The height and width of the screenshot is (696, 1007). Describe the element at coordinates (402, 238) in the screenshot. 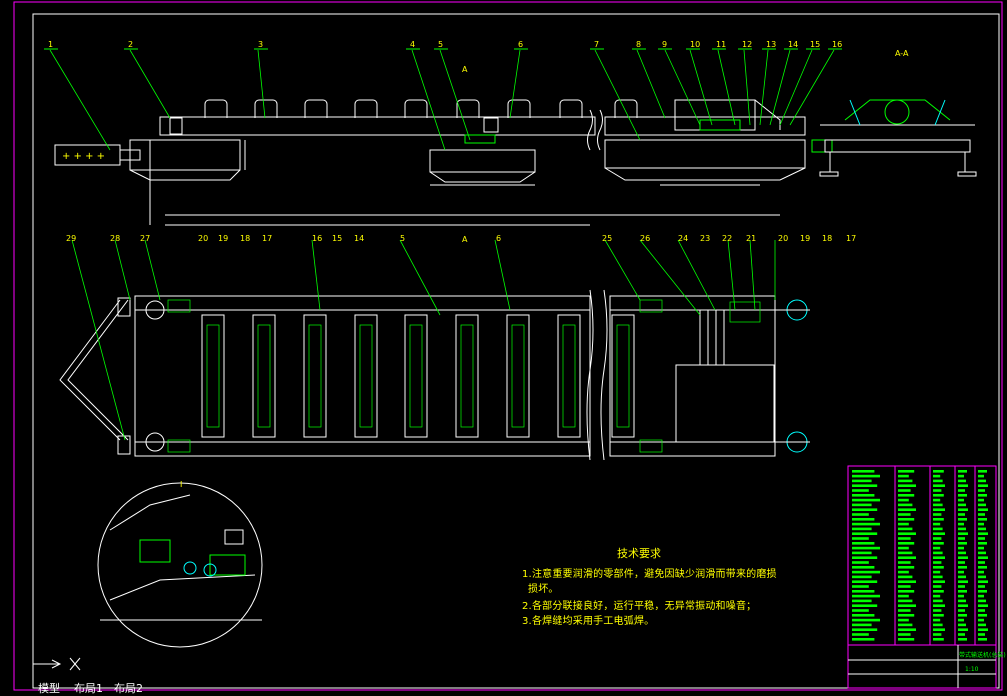

I see `leader-number-plan: 5` at that location.